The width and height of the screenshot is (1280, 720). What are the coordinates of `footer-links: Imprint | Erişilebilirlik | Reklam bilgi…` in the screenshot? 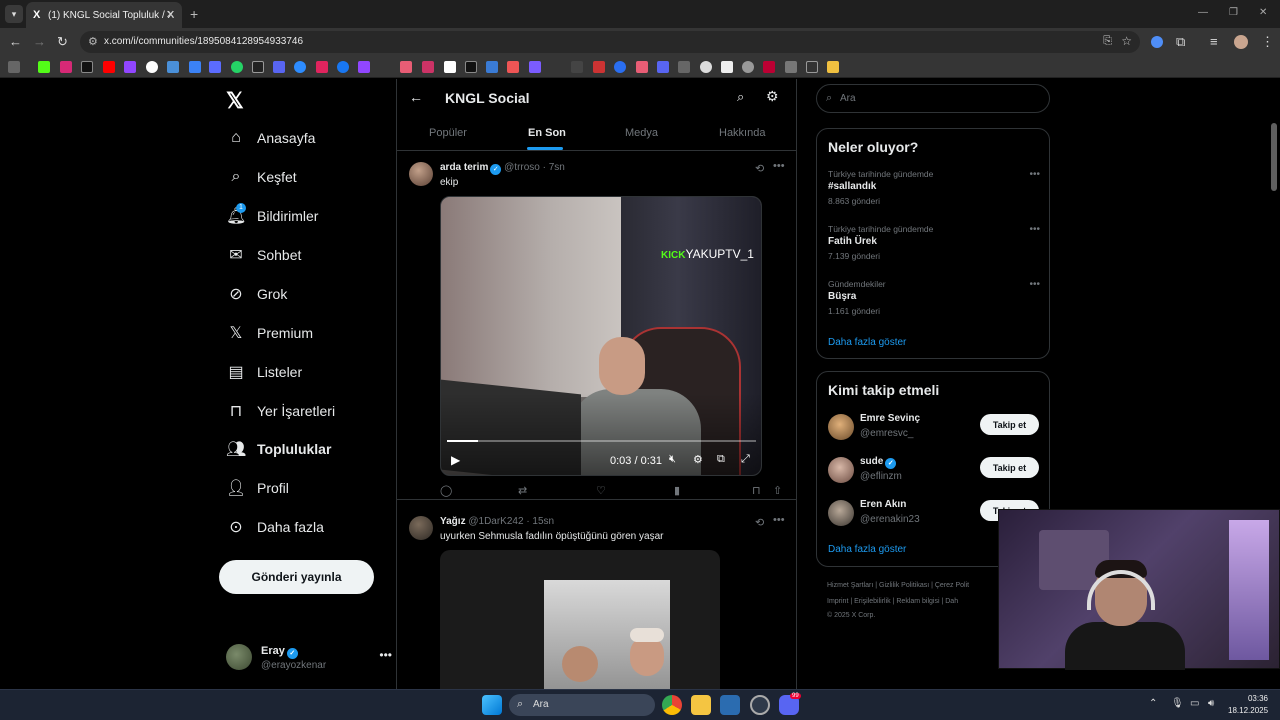 It's located at (892, 601).